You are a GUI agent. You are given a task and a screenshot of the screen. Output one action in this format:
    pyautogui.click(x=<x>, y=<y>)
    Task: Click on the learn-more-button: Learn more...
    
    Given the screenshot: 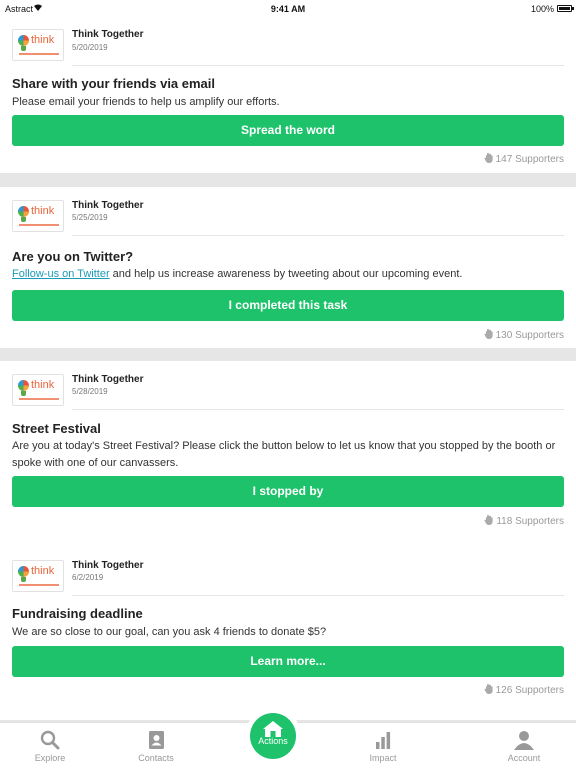 What is the action you would take?
    pyautogui.click(x=288, y=661)
    